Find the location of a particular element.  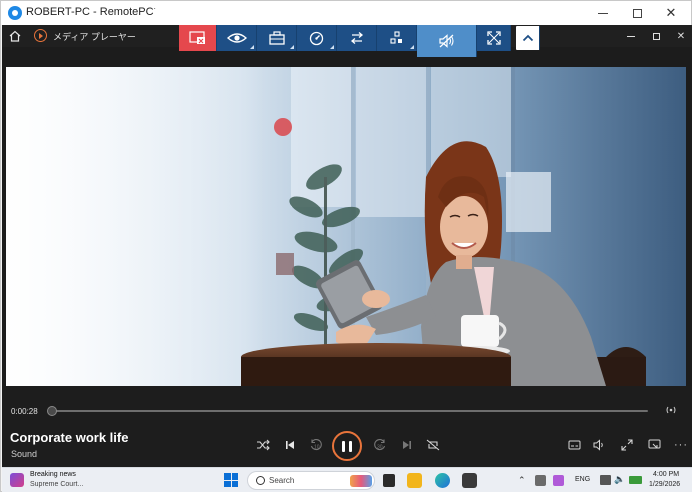

news-widget-icon is located at coordinates (17, 480).